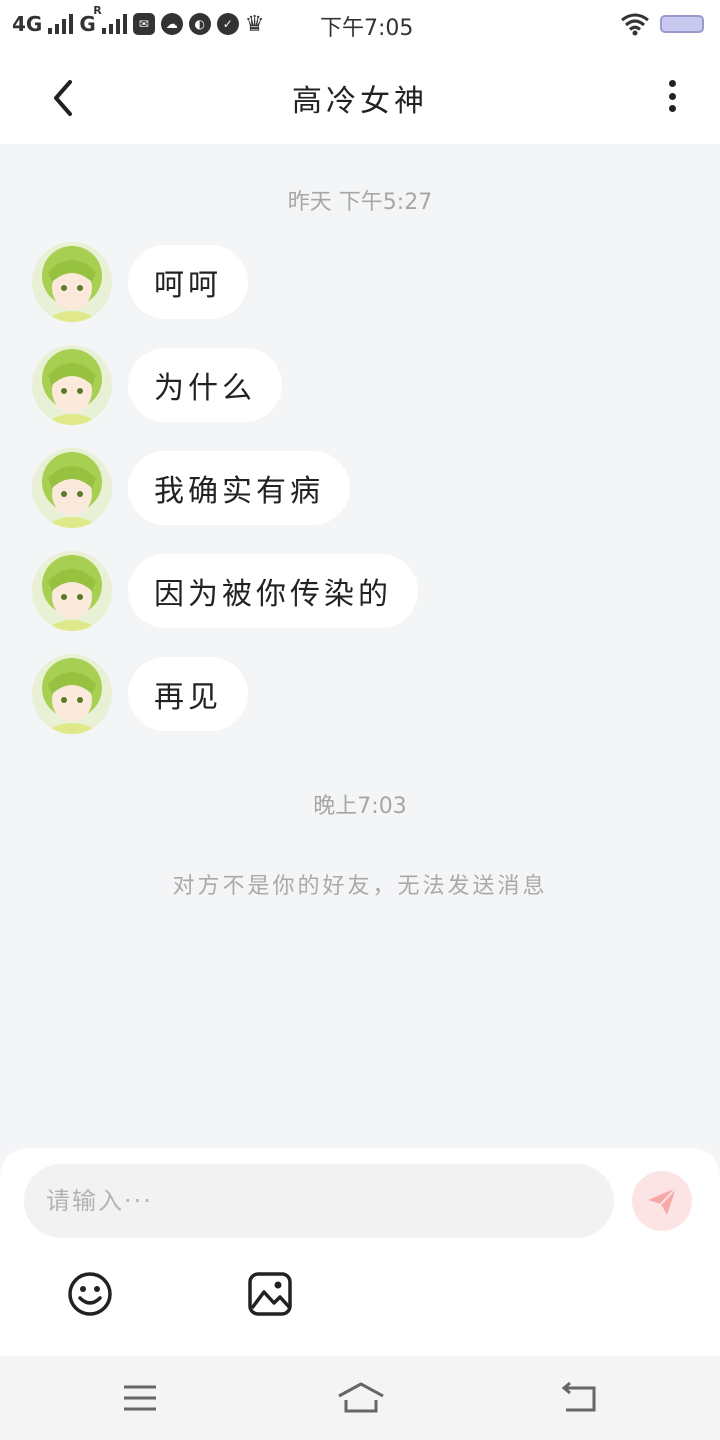 The width and height of the screenshot is (720, 1440). I want to click on nav-menu-button, so click(140, 1398).